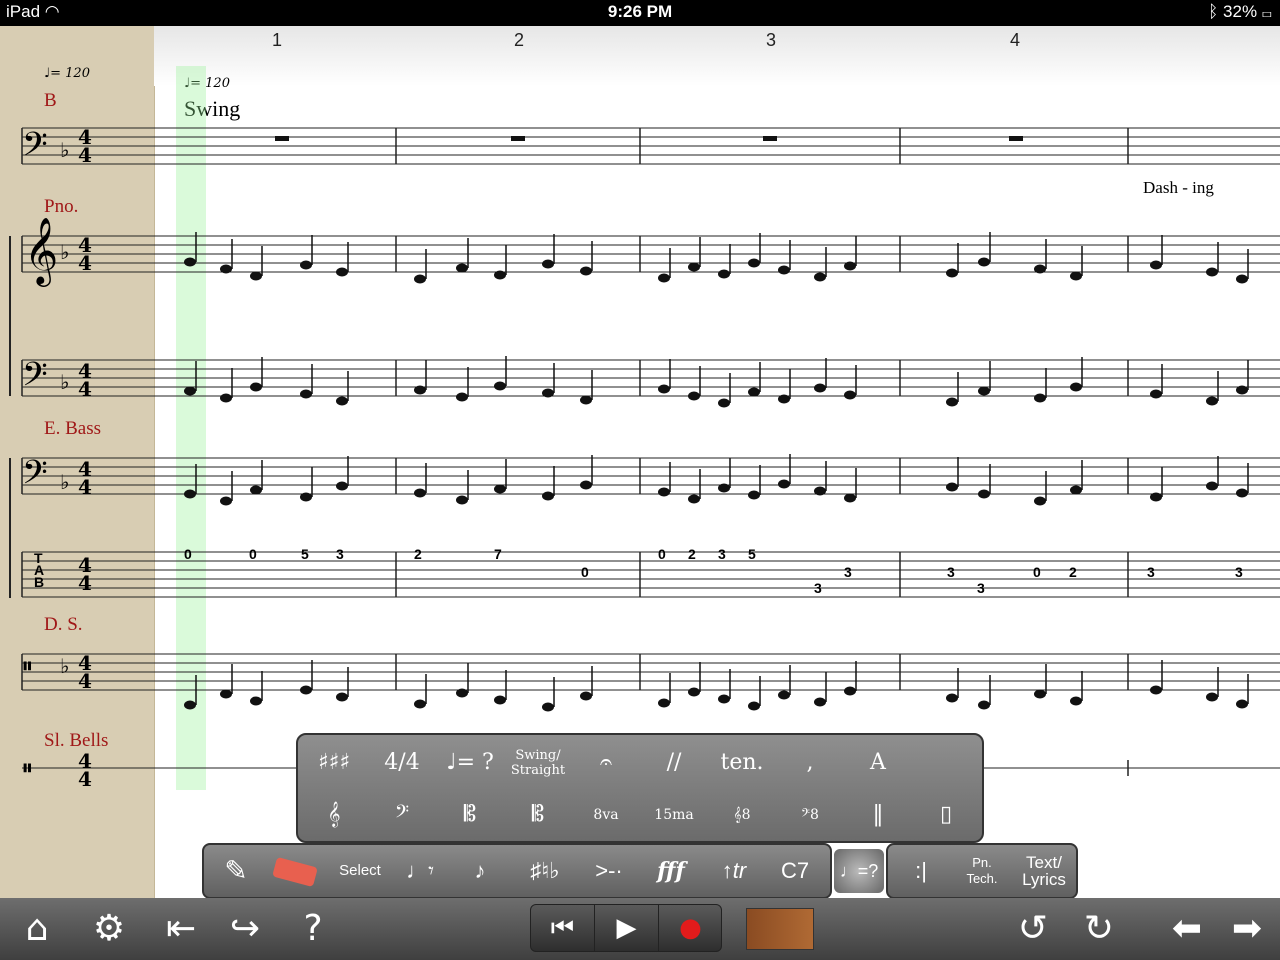 The width and height of the screenshot is (1280, 960). I want to click on swing-straight-button: Swing/ Straight, so click(538, 765).